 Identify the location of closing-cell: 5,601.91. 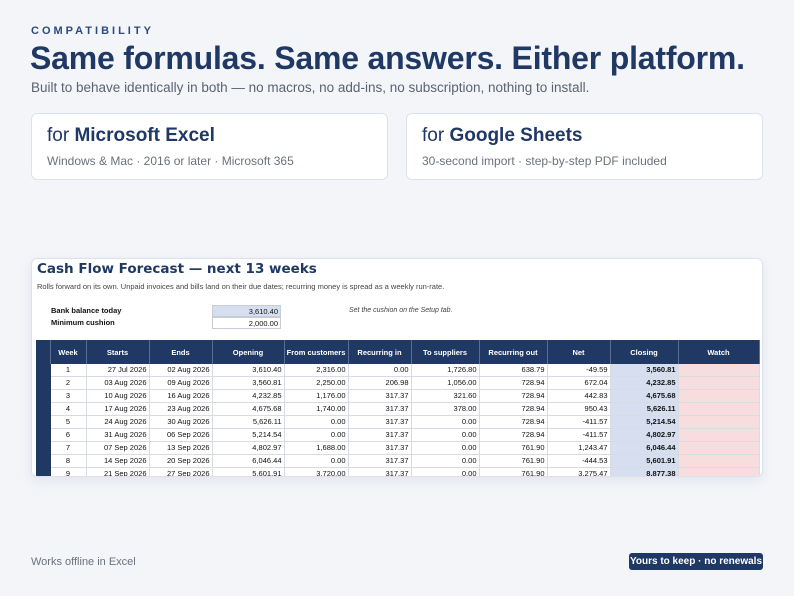
(644, 461).